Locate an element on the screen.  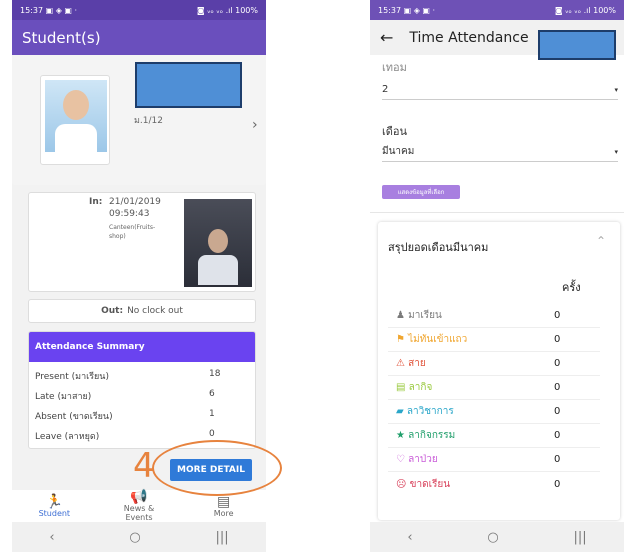
highlight-ellipse is located at coordinates (217, 468).